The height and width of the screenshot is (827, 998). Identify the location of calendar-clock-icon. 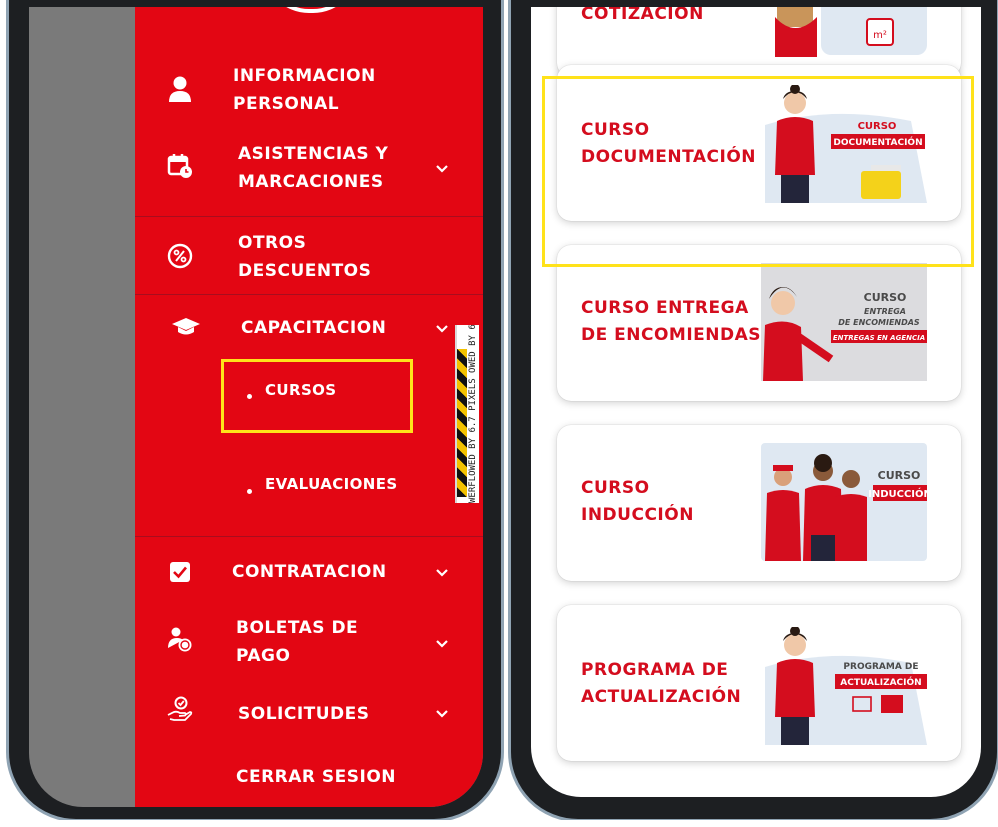
(180, 166).